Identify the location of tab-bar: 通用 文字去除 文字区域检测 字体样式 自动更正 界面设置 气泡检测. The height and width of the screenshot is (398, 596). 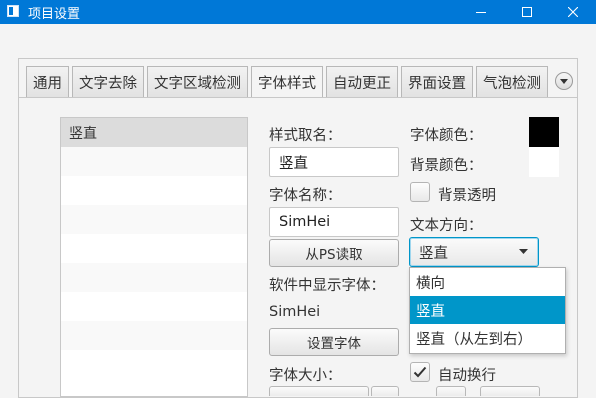
(288, 82).